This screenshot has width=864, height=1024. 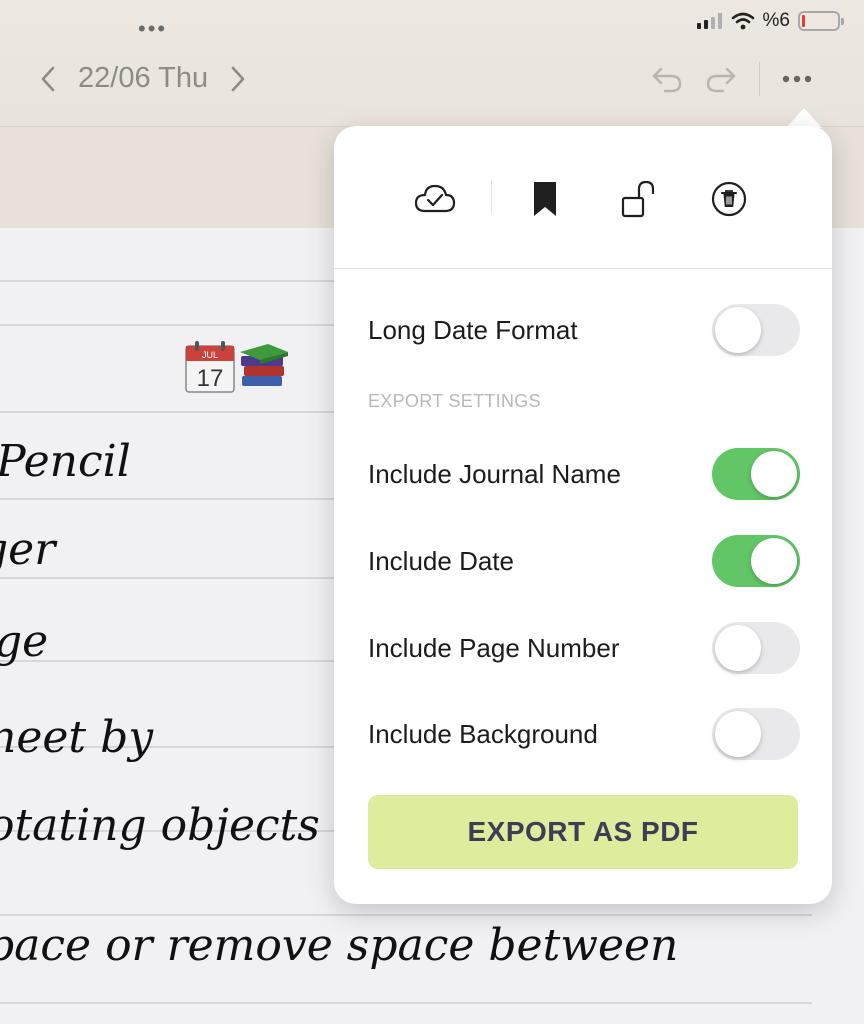 What do you see at coordinates (339, 945) in the screenshot?
I see `handwriting-line: pace or remove space between` at bounding box center [339, 945].